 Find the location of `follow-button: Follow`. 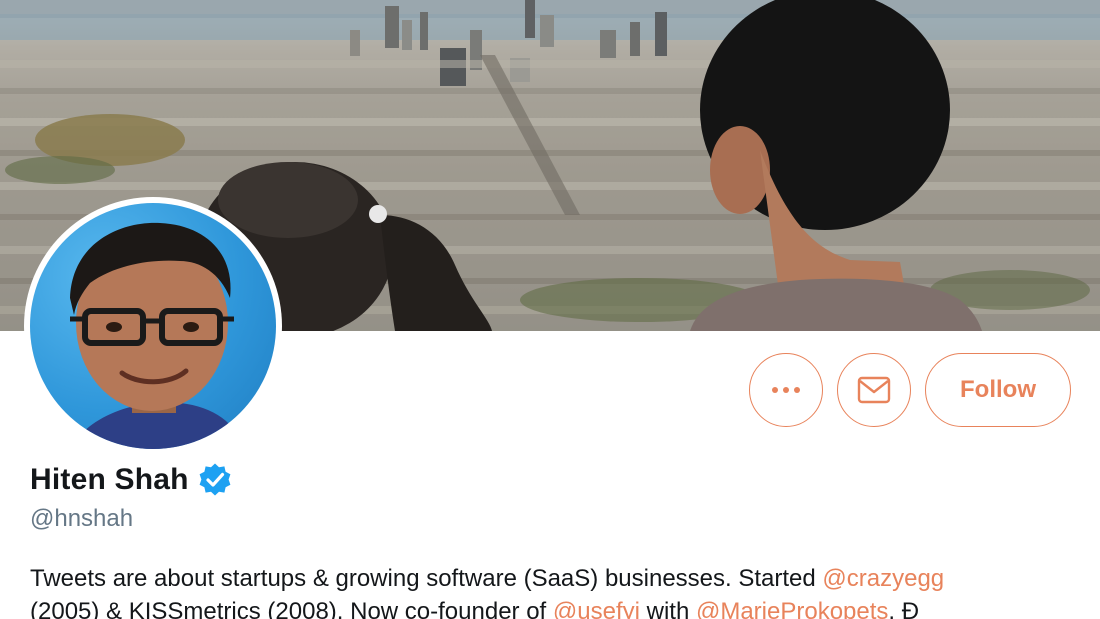

follow-button: Follow is located at coordinates (998, 390).